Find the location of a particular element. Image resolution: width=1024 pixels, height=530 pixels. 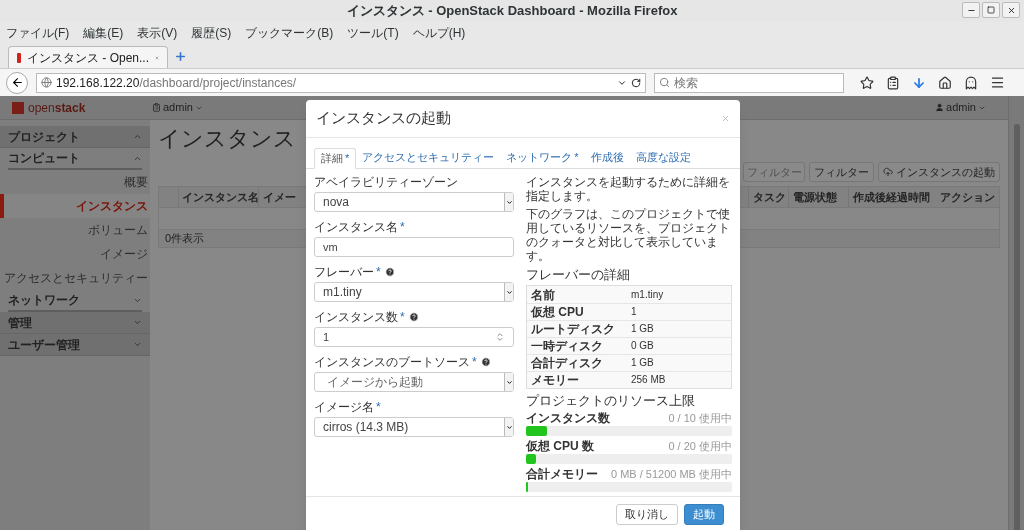

table-cell-text: 名前 is located at coordinates (543, 294).